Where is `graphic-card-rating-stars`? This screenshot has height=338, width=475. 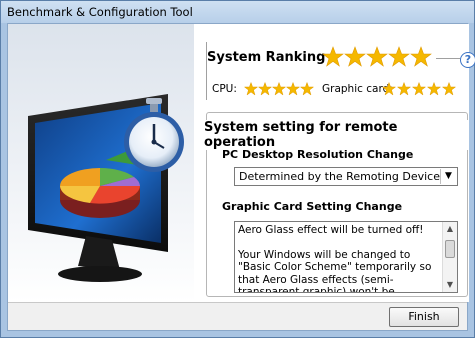 graphic-card-rating-stars is located at coordinates (419, 89).